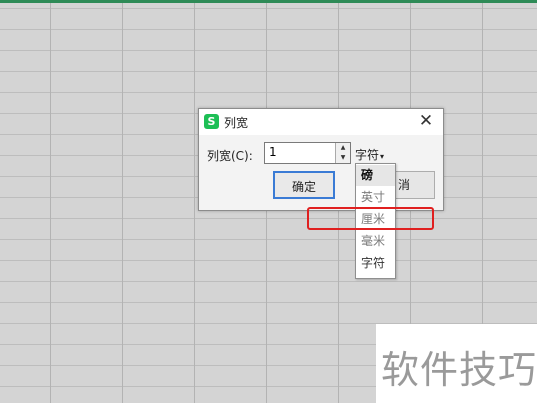  What do you see at coordinates (382, 156) in the screenshot?
I see `chevron-down-icon: ▾` at bounding box center [382, 156].